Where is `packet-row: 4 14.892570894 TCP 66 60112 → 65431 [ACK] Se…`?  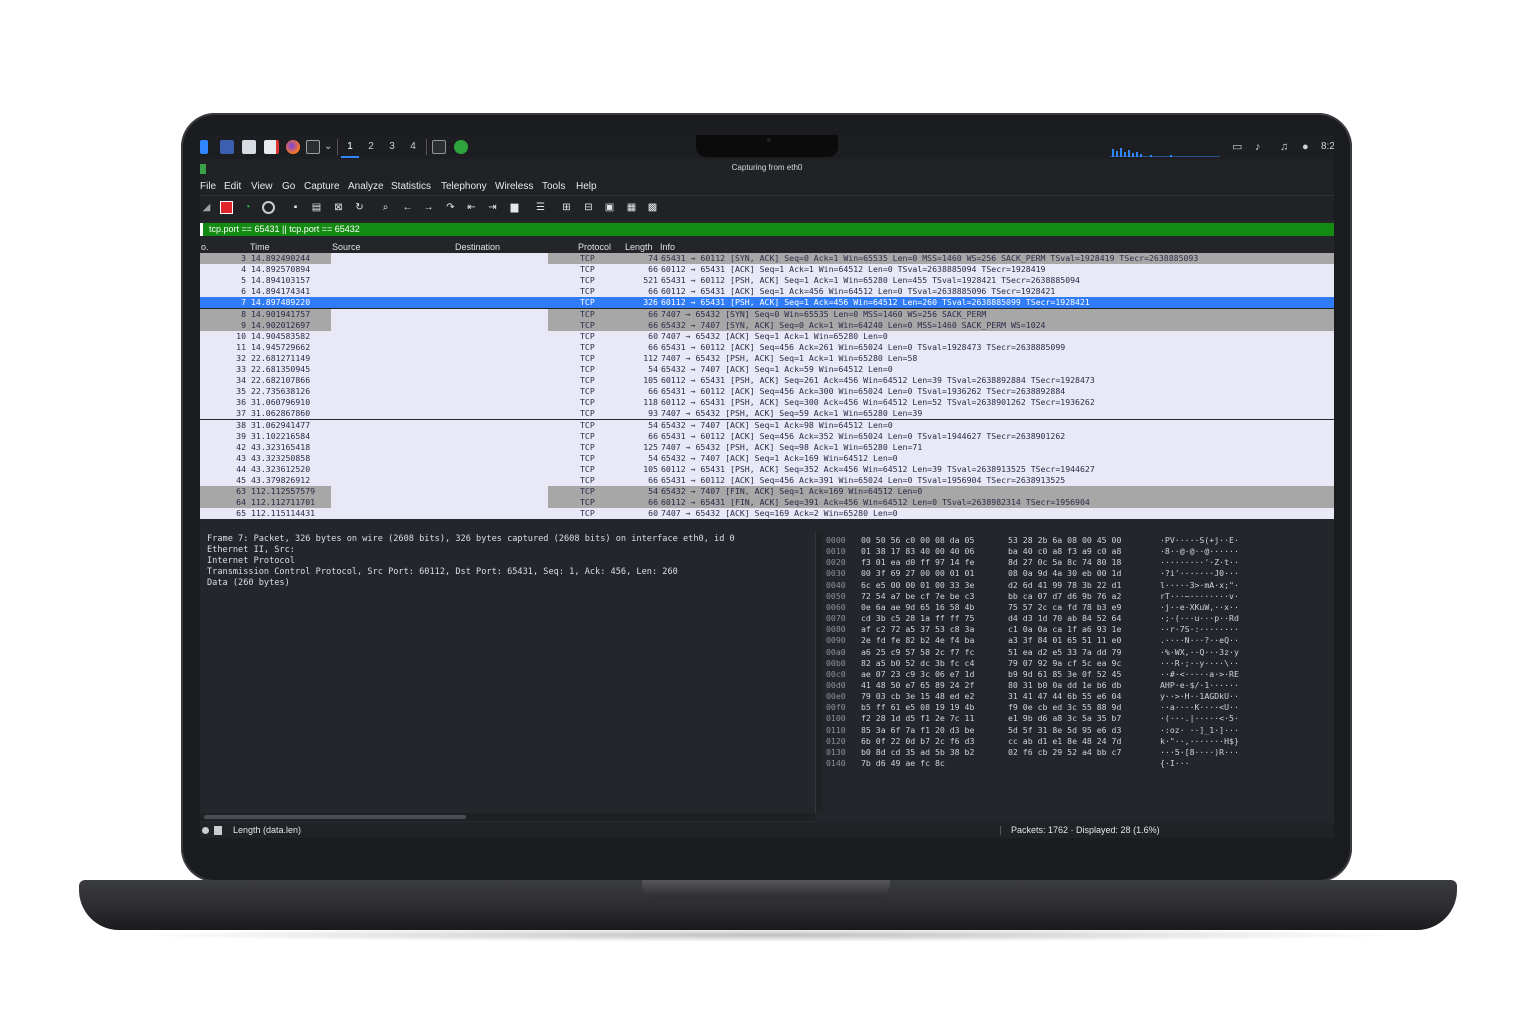 packet-row: 4 14.892570894 TCP 66 60112 → 65431 [ACK] Se… is located at coordinates (767, 270).